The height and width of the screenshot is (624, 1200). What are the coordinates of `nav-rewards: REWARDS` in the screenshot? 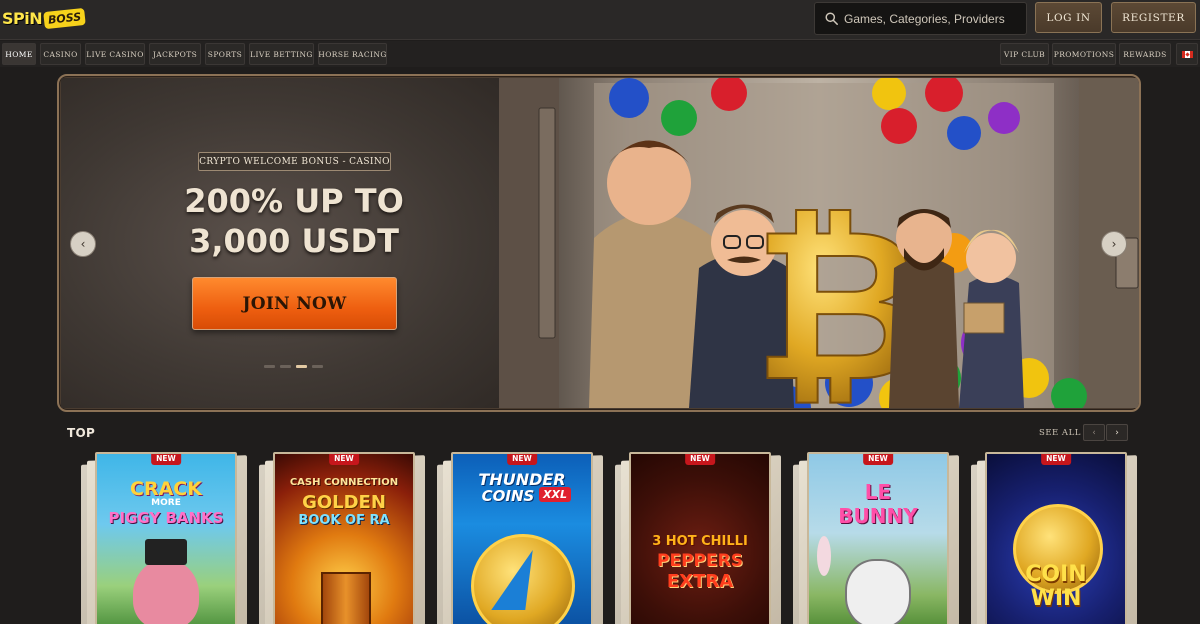 It's located at (1145, 54).